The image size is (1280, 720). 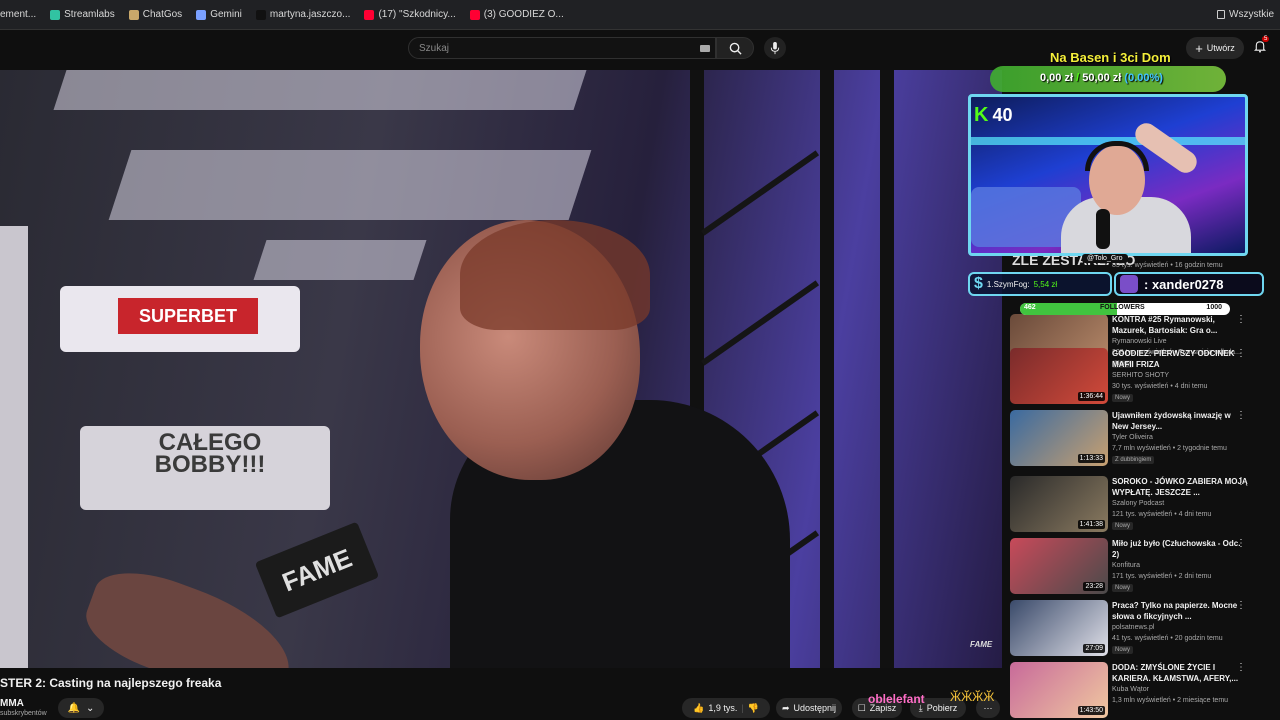 I want to click on goal-title: Na Basen i 3ci Dom, so click(x=1110, y=57).